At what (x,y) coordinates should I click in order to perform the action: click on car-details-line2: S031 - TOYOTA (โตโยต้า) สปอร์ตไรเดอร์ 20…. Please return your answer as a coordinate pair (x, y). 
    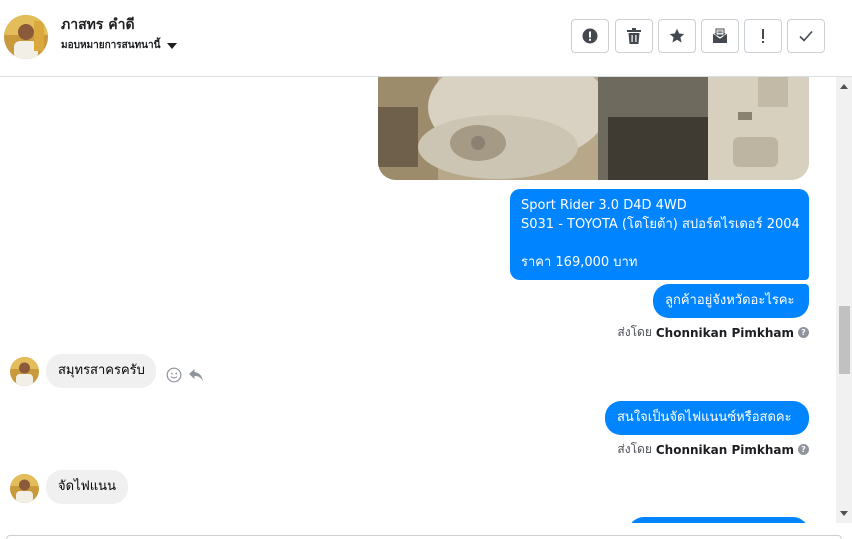
    Looking at the image, I should click on (660, 224).